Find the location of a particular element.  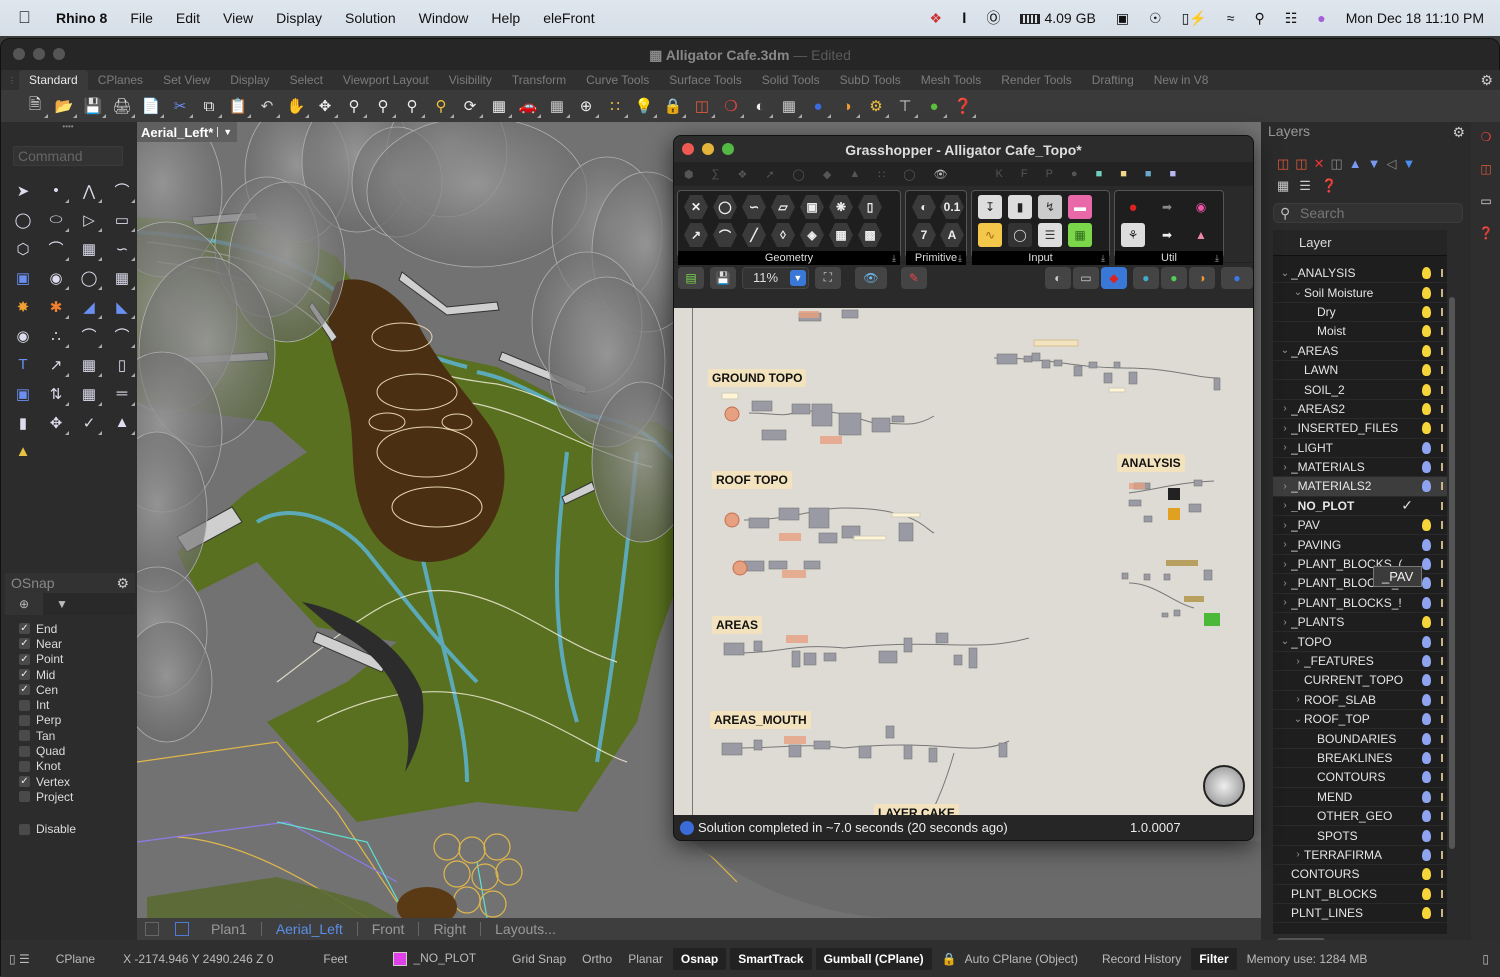

copy-icon: ⧉ is located at coordinates (209, 106).